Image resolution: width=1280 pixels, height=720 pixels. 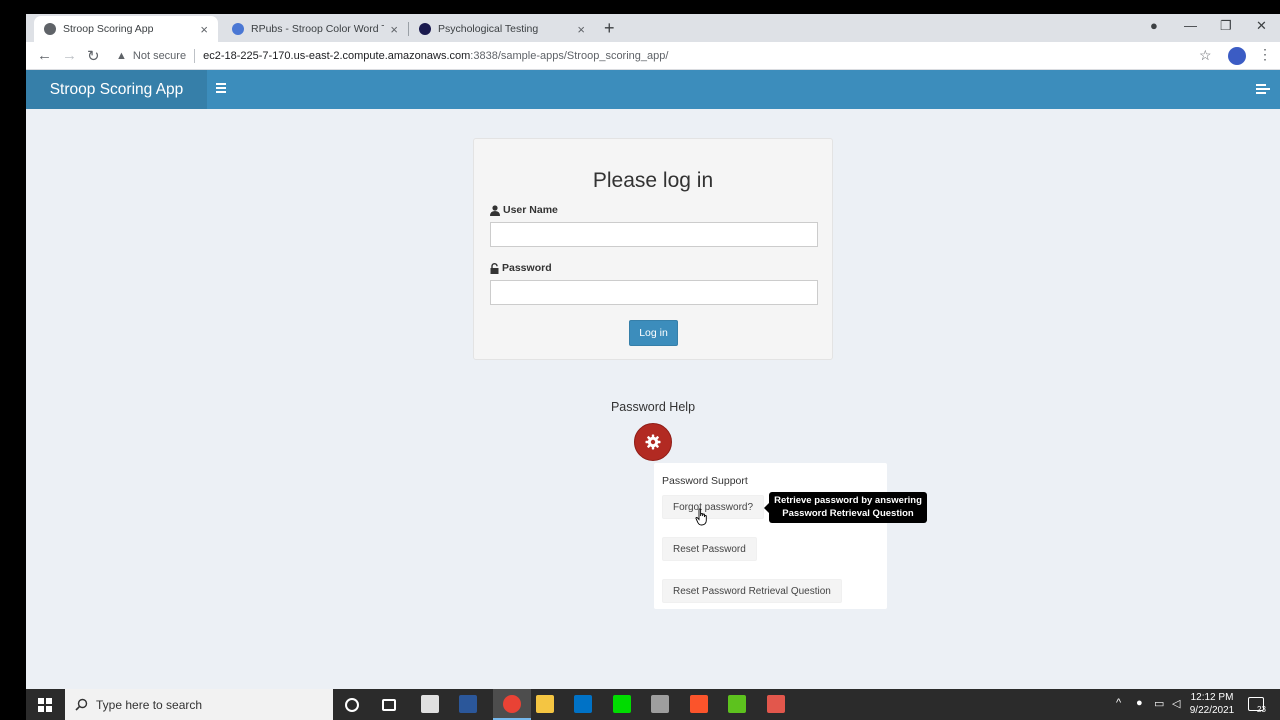 I want to click on recorder-icon, so click(x=776, y=704).